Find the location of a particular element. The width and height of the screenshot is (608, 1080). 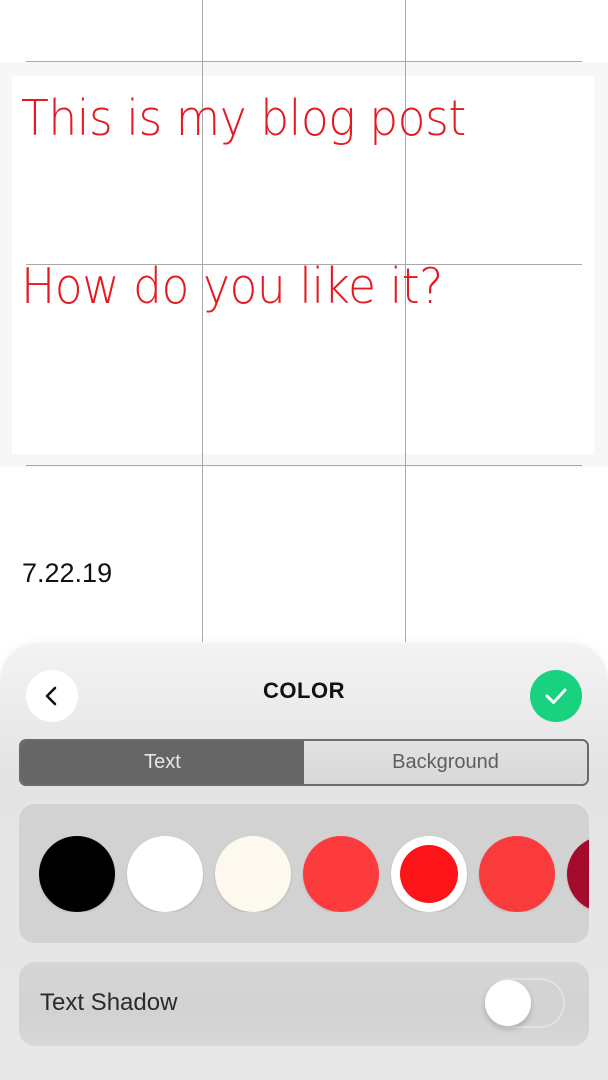

color-swatch-tomato-red is located at coordinates (517, 874).